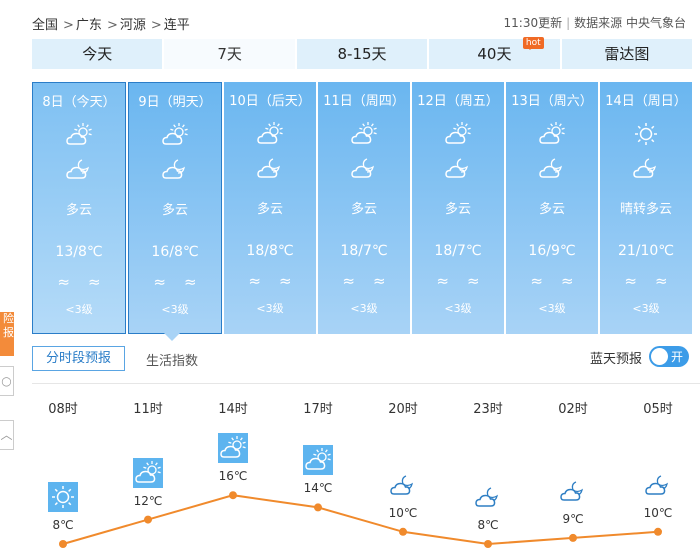  I want to click on hour-label: 11时, so click(148, 409).